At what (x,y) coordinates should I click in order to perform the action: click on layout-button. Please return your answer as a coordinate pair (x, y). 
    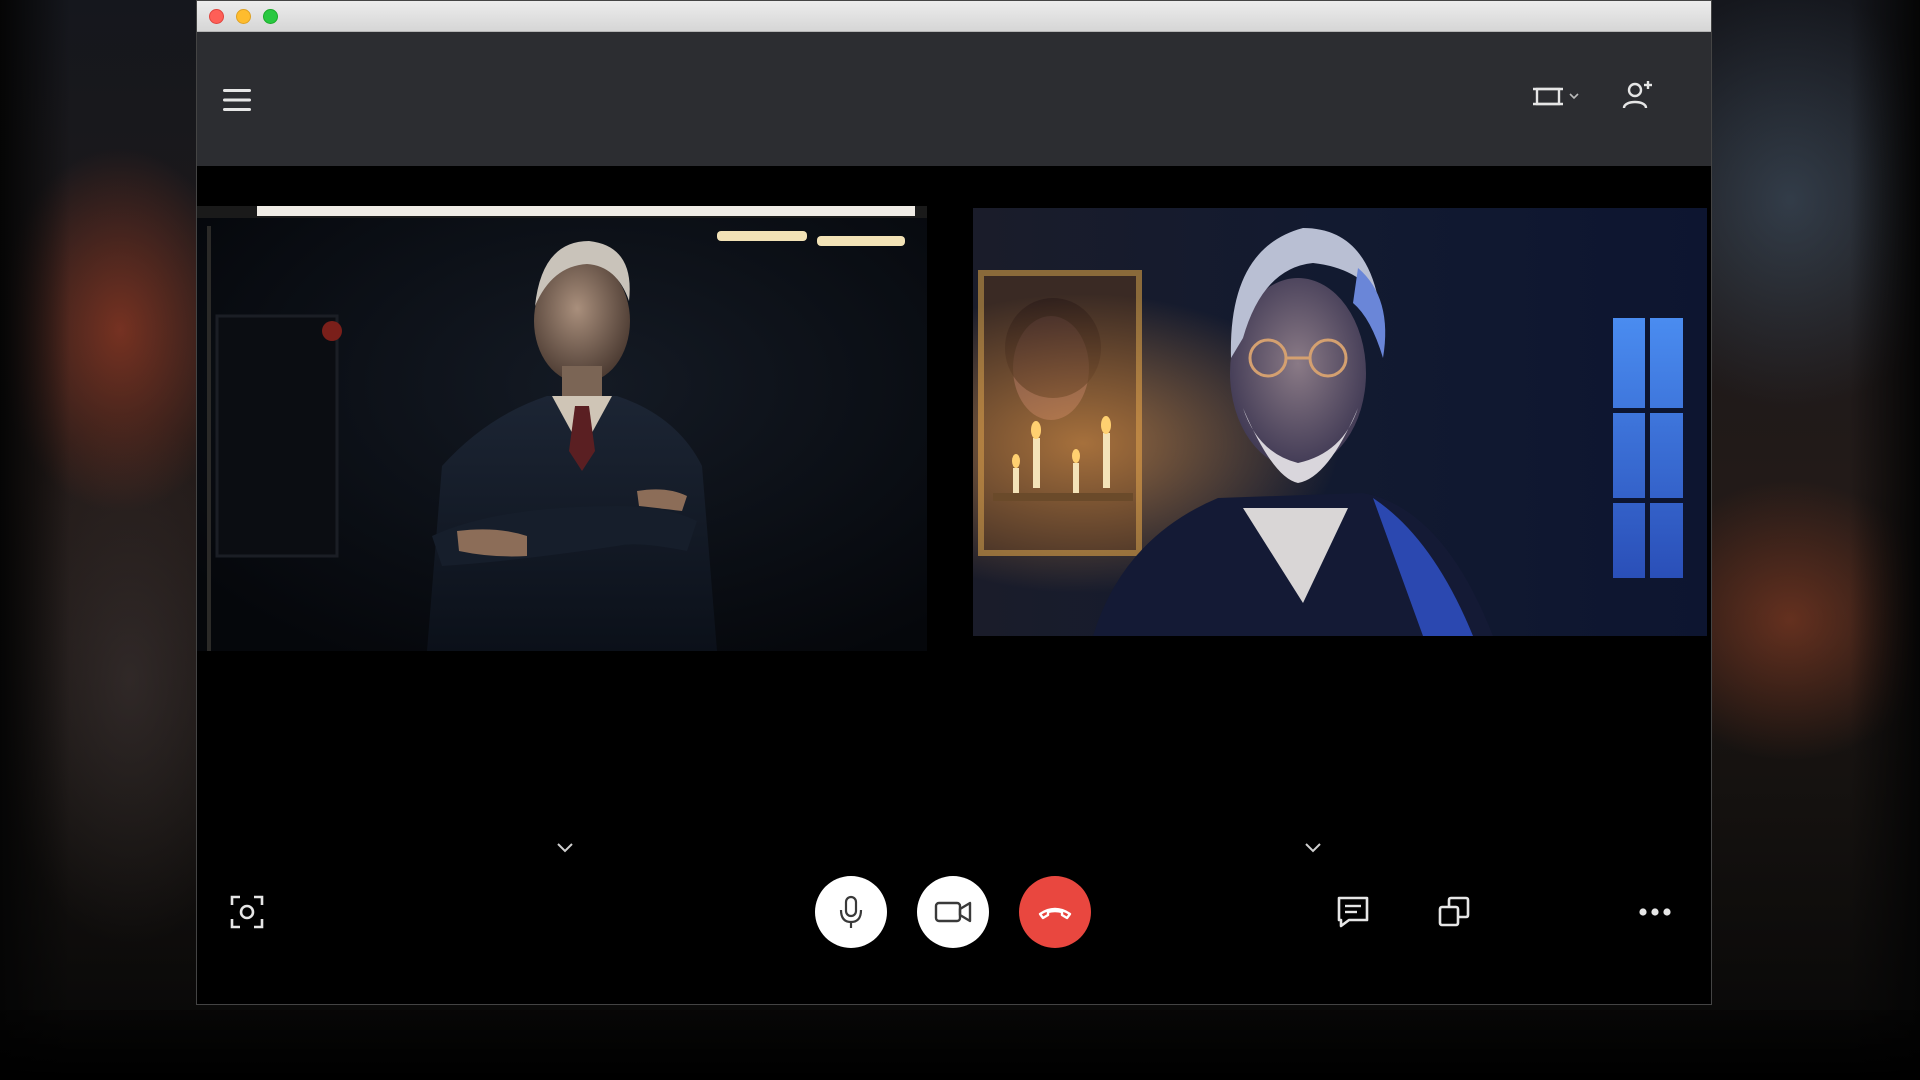
    Looking at the image, I should click on (1557, 96).